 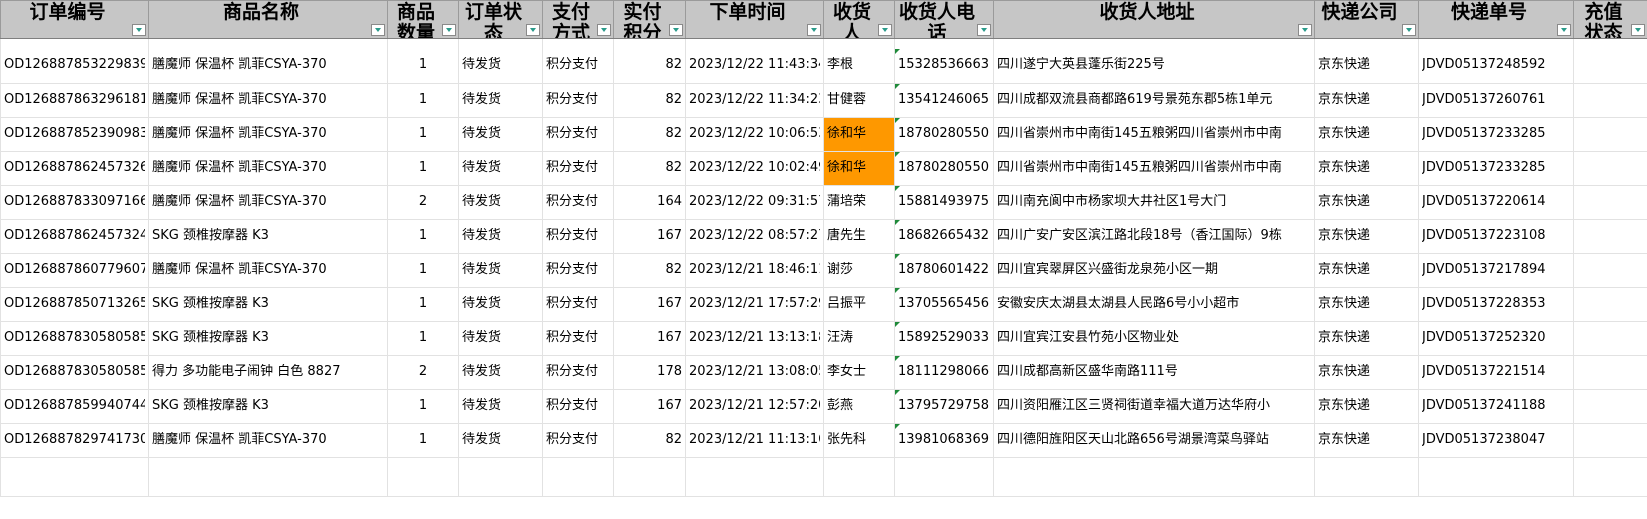 What do you see at coordinates (754, 202) in the screenshot?
I see `cell-time: 2023/12/22 09:31:57` at bounding box center [754, 202].